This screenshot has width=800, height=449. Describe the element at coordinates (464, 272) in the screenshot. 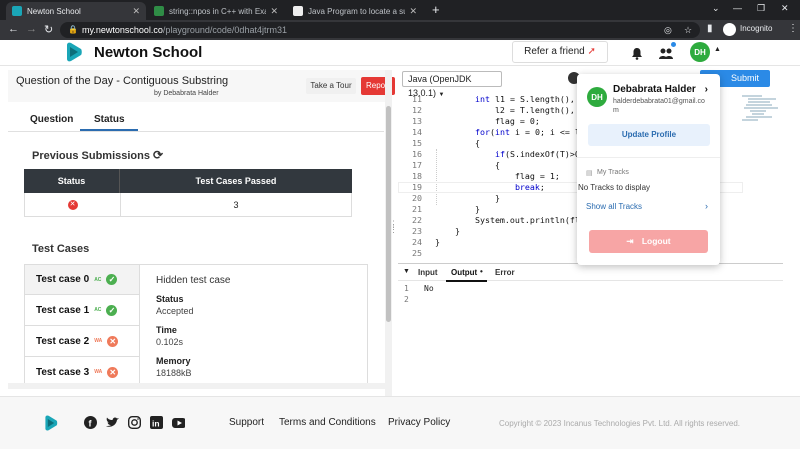

I see `tab-output: Output` at that location.